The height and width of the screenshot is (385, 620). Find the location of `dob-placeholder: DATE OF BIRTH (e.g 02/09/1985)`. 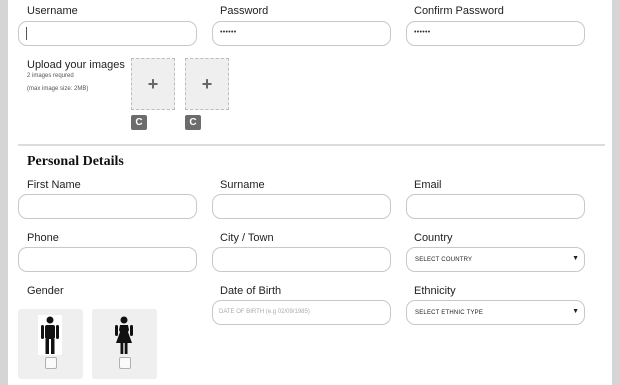

dob-placeholder: DATE OF BIRTH (e.g 02/09/1985) is located at coordinates (264, 312).